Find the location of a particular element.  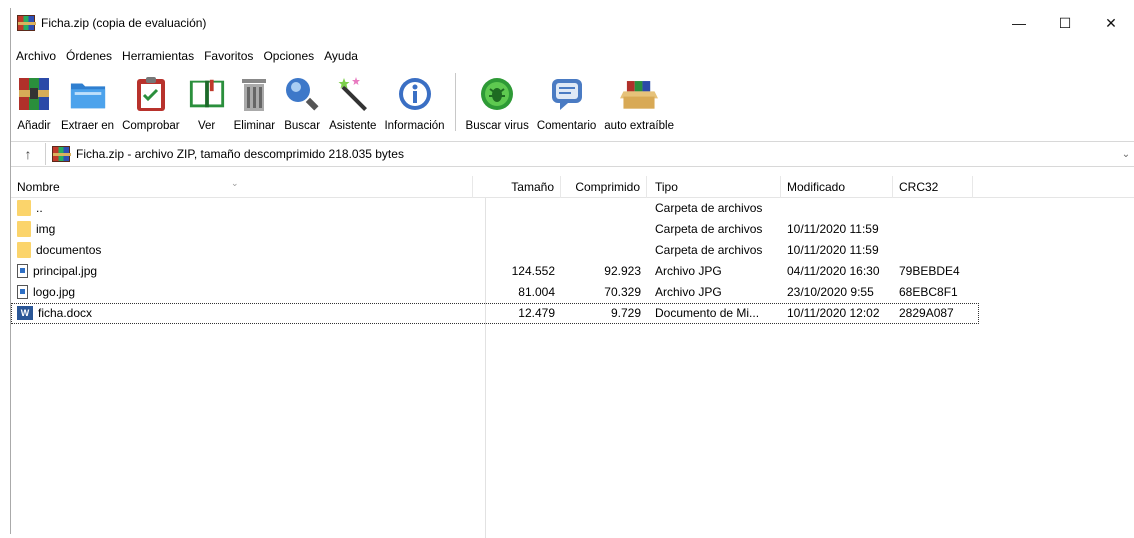

close-button: ✕ is located at coordinates (1111, 23).